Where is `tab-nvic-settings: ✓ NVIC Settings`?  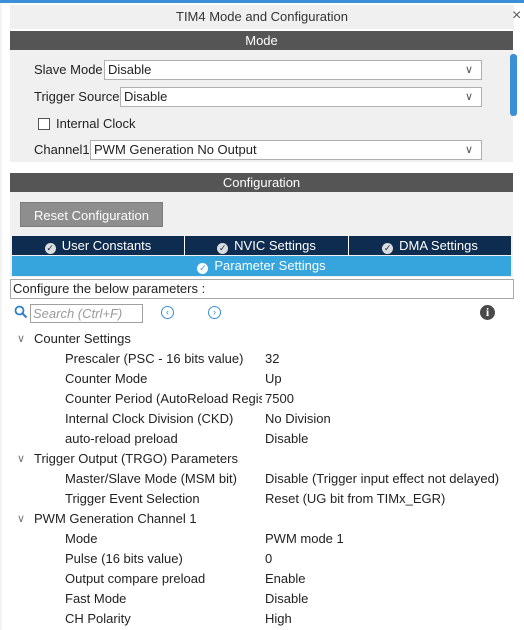 tab-nvic-settings: ✓ NVIC Settings is located at coordinates (267, 245).